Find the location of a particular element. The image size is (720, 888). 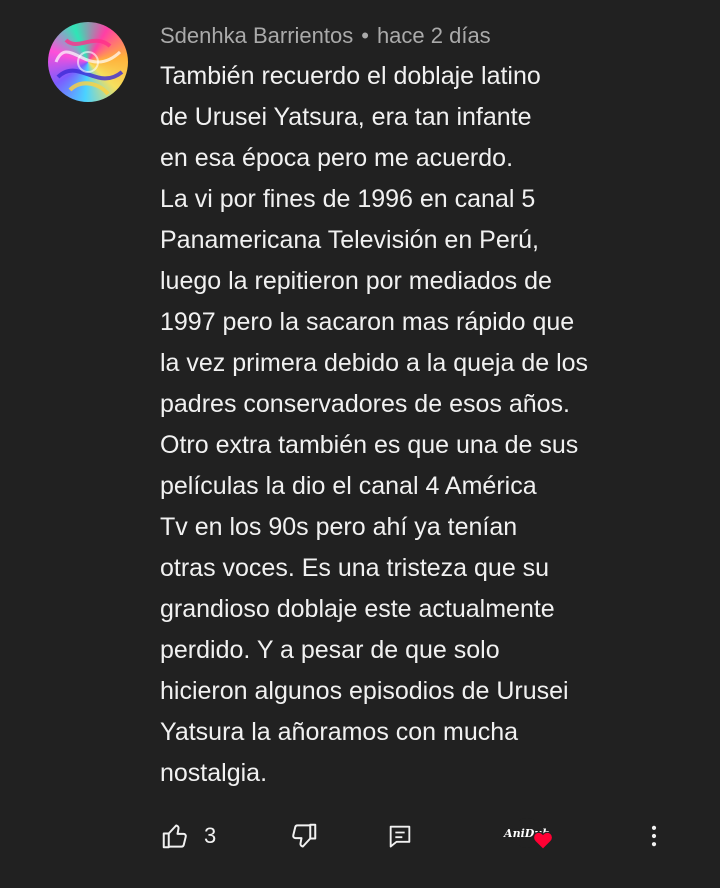

comment-line: perdido. Y a pesar de que solo is located at coordinates (330, 650).